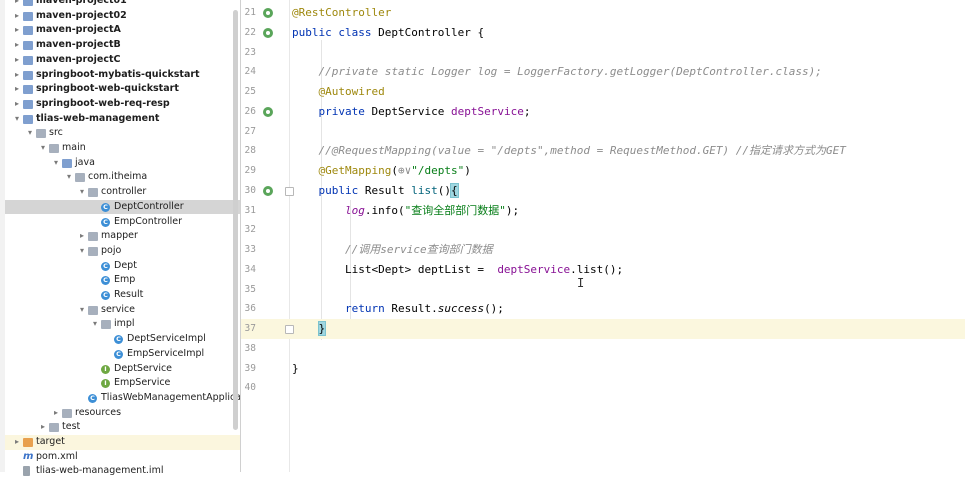 The image size is (965, 479). Describe the element at coordinates (122, 45) in the screenshot. I see `tree-item-maven-projectb: ▸ maven-projectB` at that location.